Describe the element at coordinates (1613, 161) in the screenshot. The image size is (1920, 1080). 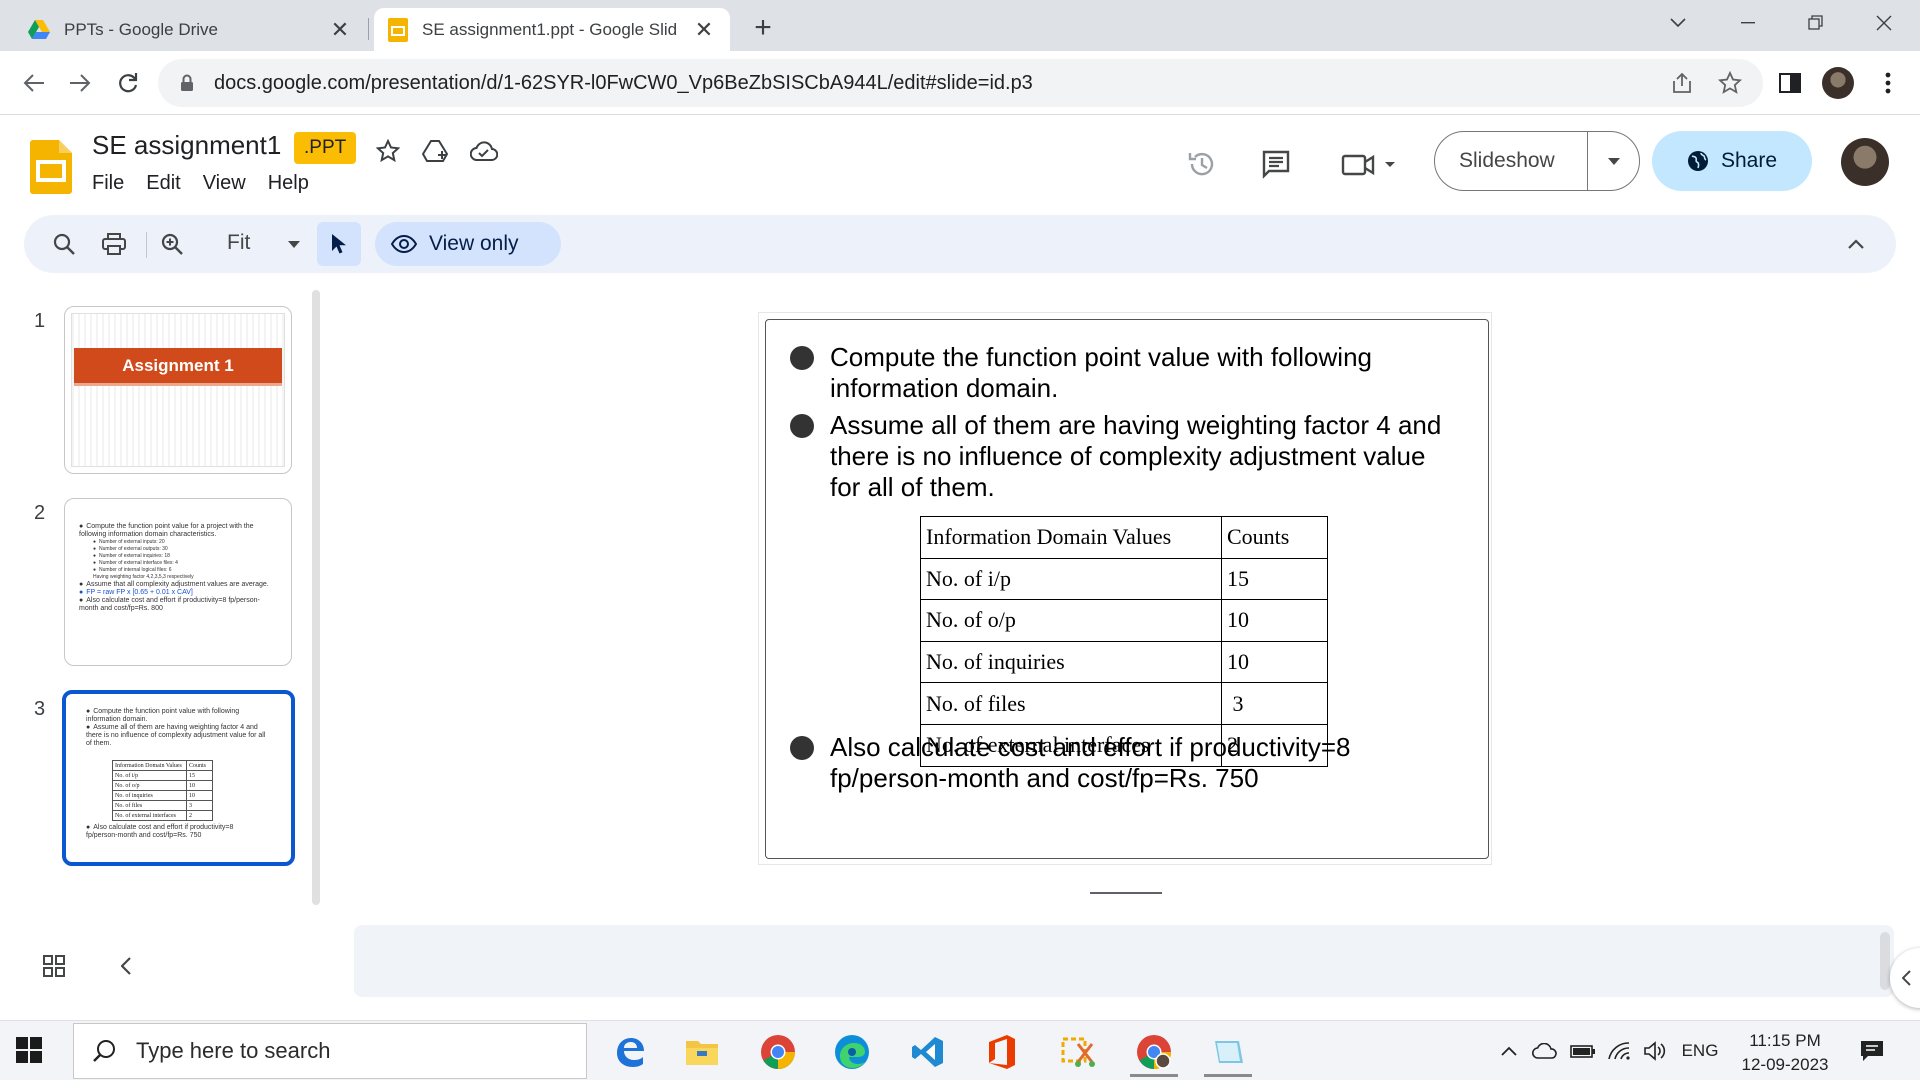
I see `slideshow-dropdown-icon` at that location.